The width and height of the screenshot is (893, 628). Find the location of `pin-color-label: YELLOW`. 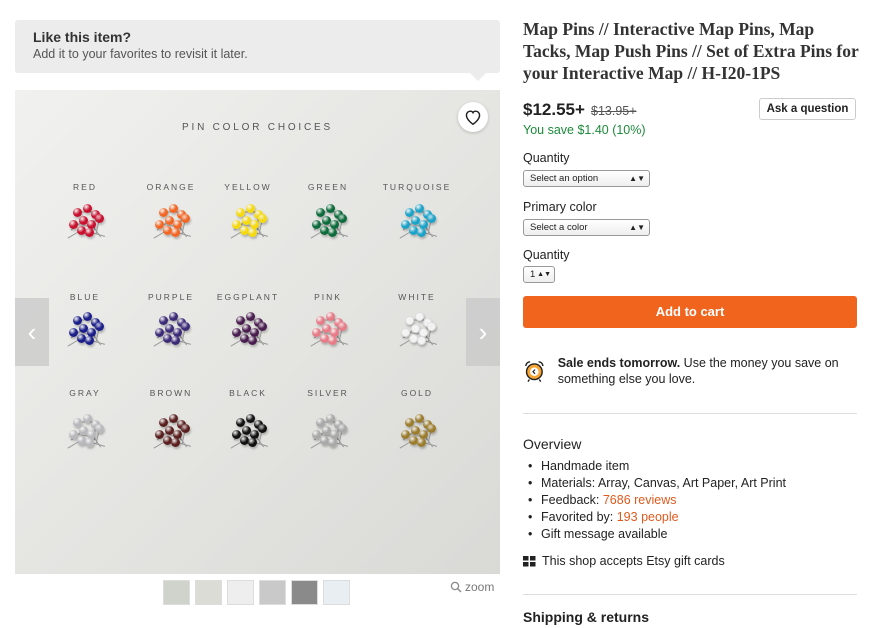

pin-color-label: YELLOW is located at coordinates (248, 187).